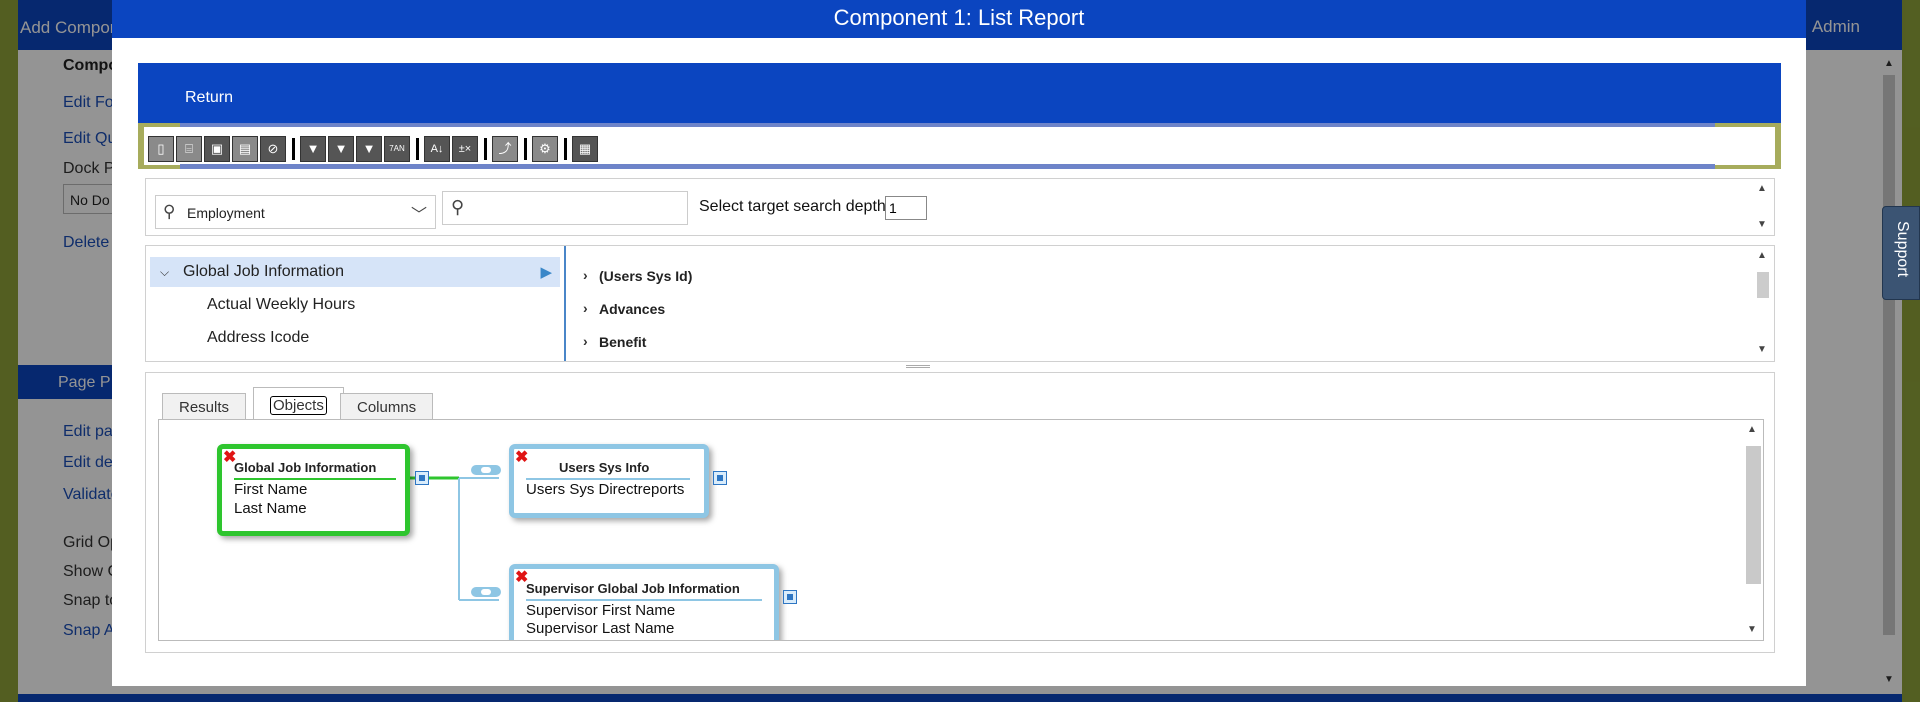  What do you see at coordinates (281, 304) in the screenshot?
I see `tree-item-label: Actual Weekly Hours` at bounding box center [281, 304].